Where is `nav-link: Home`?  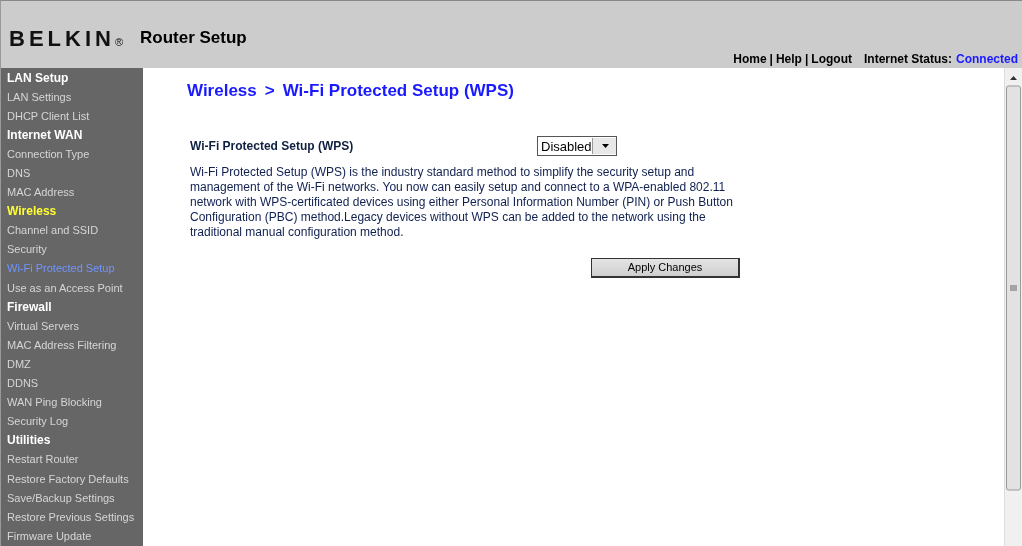
nav-link: Home is located at coordinates (750, 59).